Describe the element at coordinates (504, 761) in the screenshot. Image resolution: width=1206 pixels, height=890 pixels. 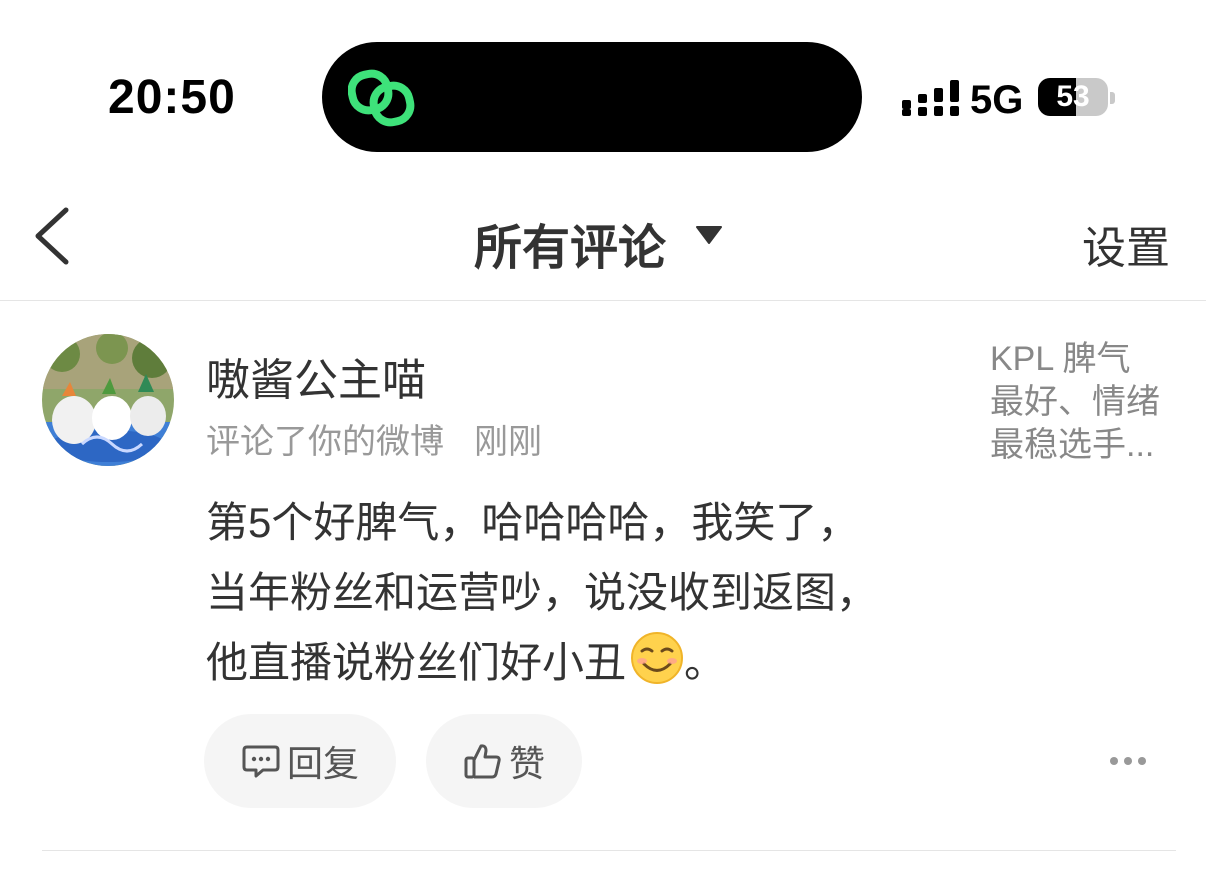
I see `like-button: 赞` at that location.